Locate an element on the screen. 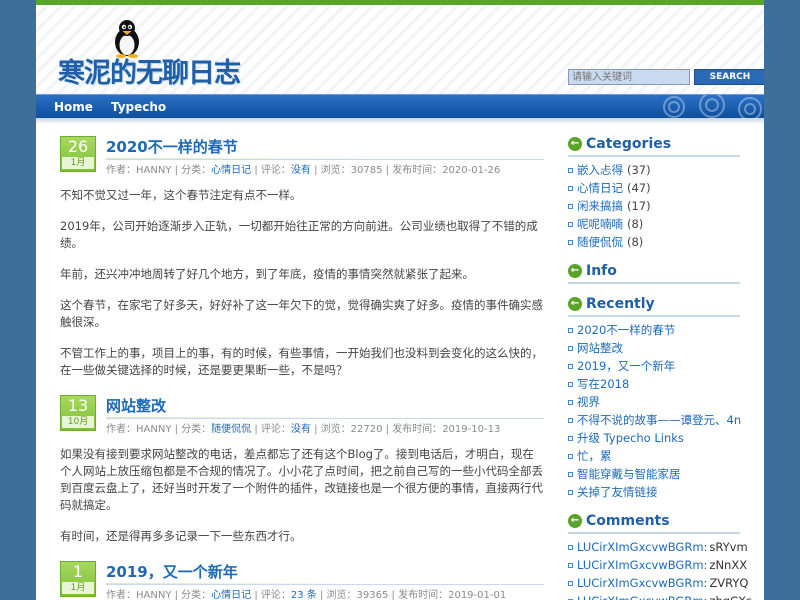 Image resolution: width=800 pixels, height=600 pixels. site-logo: 寒泥的无聊日志 寒泥的无聊日志 is located at coordinates (168, 55).